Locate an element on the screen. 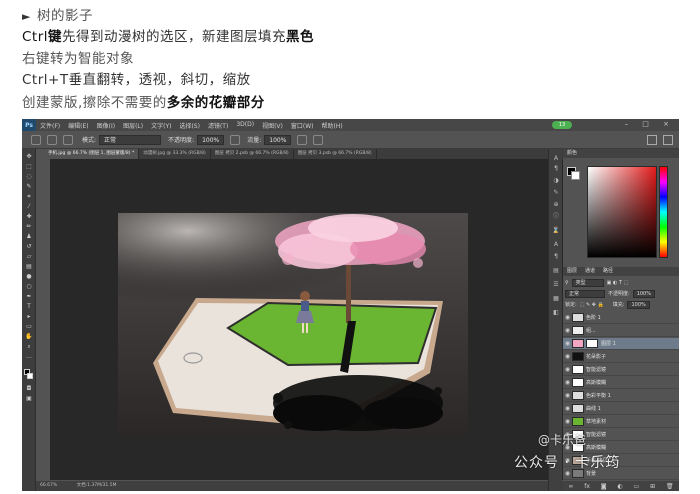  layer-row: ◉ 图层 1 is located at coordinates (621, 344).